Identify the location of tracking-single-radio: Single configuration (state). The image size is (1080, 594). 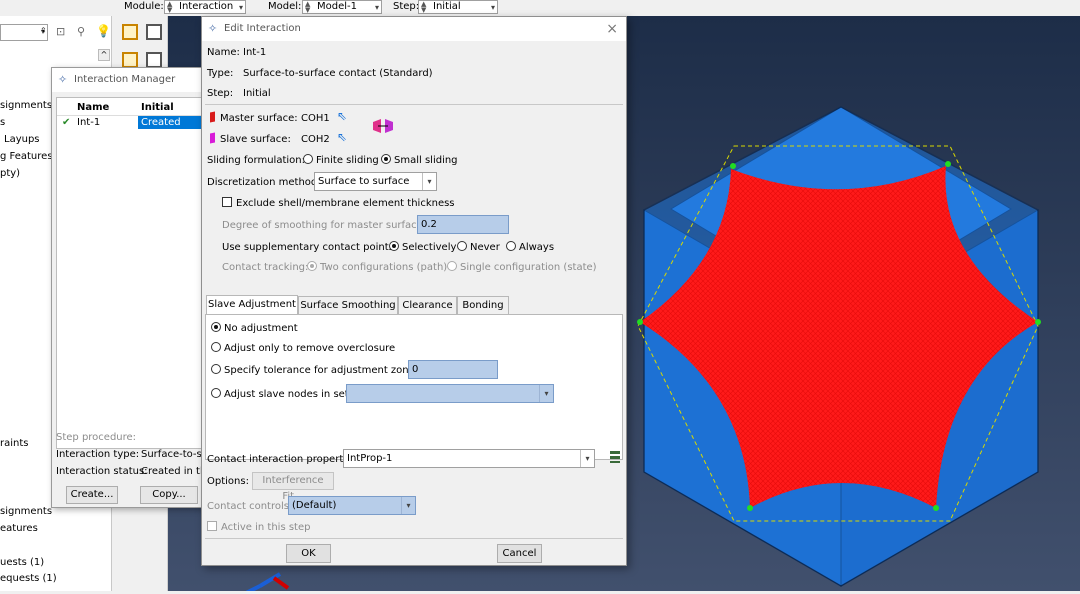
(522, 267).